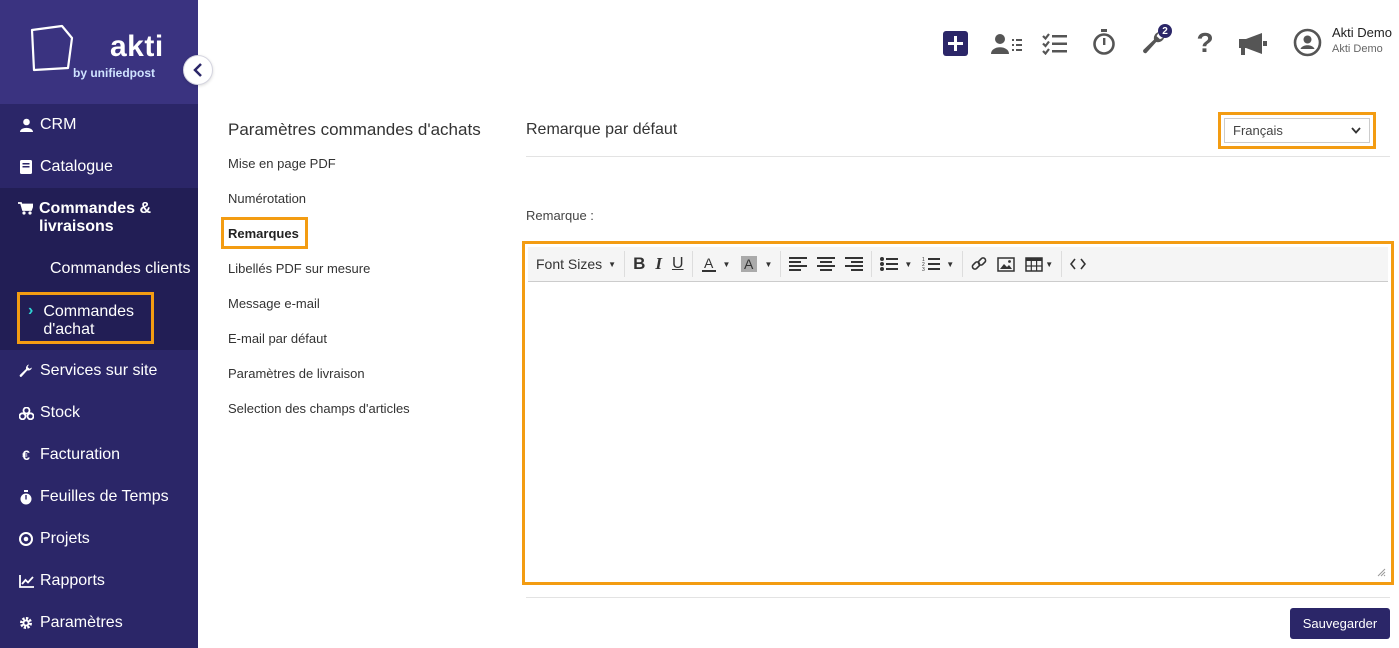  I want to click on sidebar-item-label: Catalogue, so click(76, 166).